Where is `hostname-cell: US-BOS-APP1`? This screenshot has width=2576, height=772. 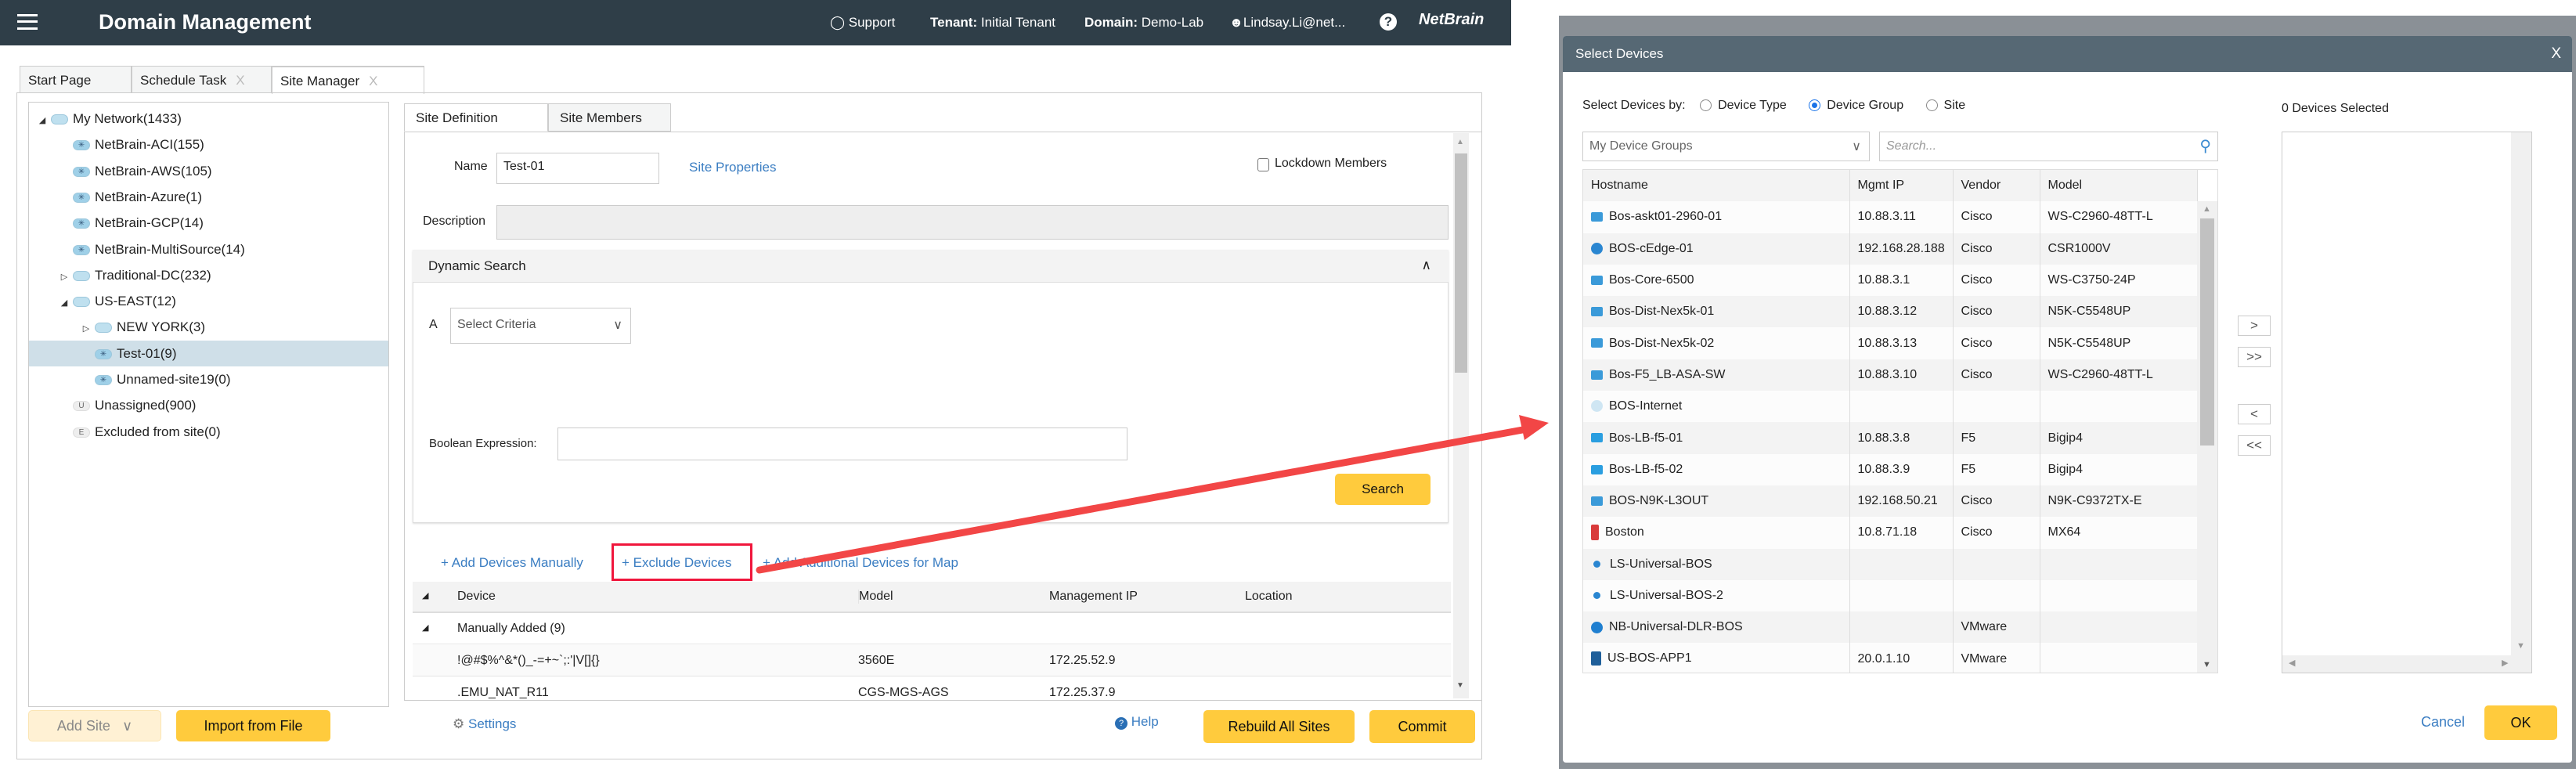
hostname-cell: US-BOS-APP1 is located at coordinates (1716, 658).